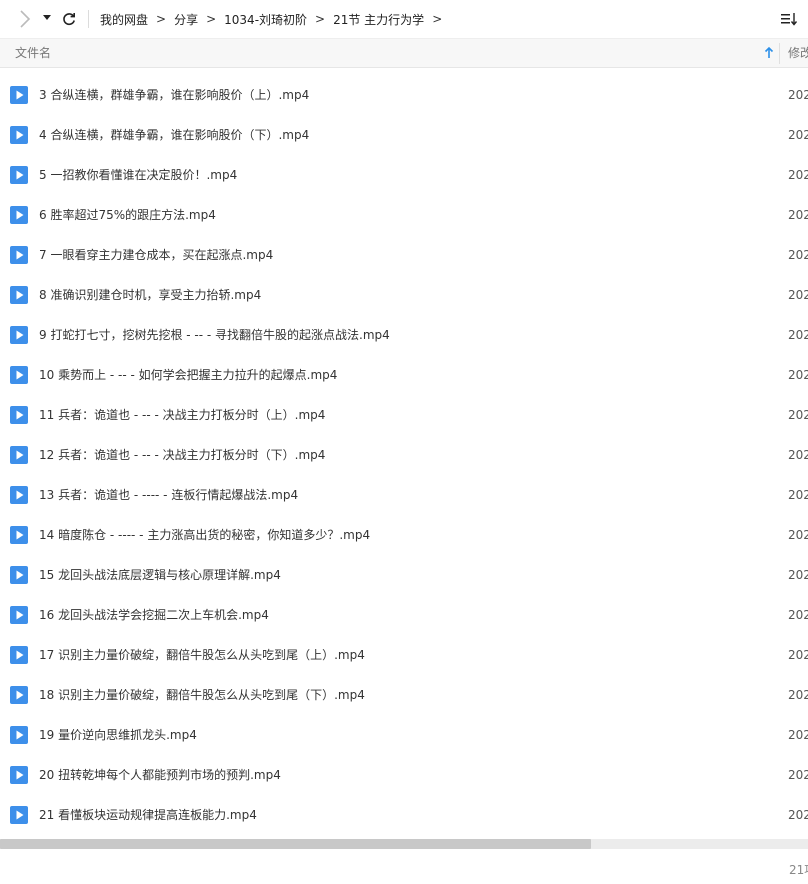  What do you see at coordinates (174, 135) in the screenshot?
I see `file-name: 4 合纵连横，群雄争霸，谁在影响股价（下）.mp4` at bounding box center [174, 135].